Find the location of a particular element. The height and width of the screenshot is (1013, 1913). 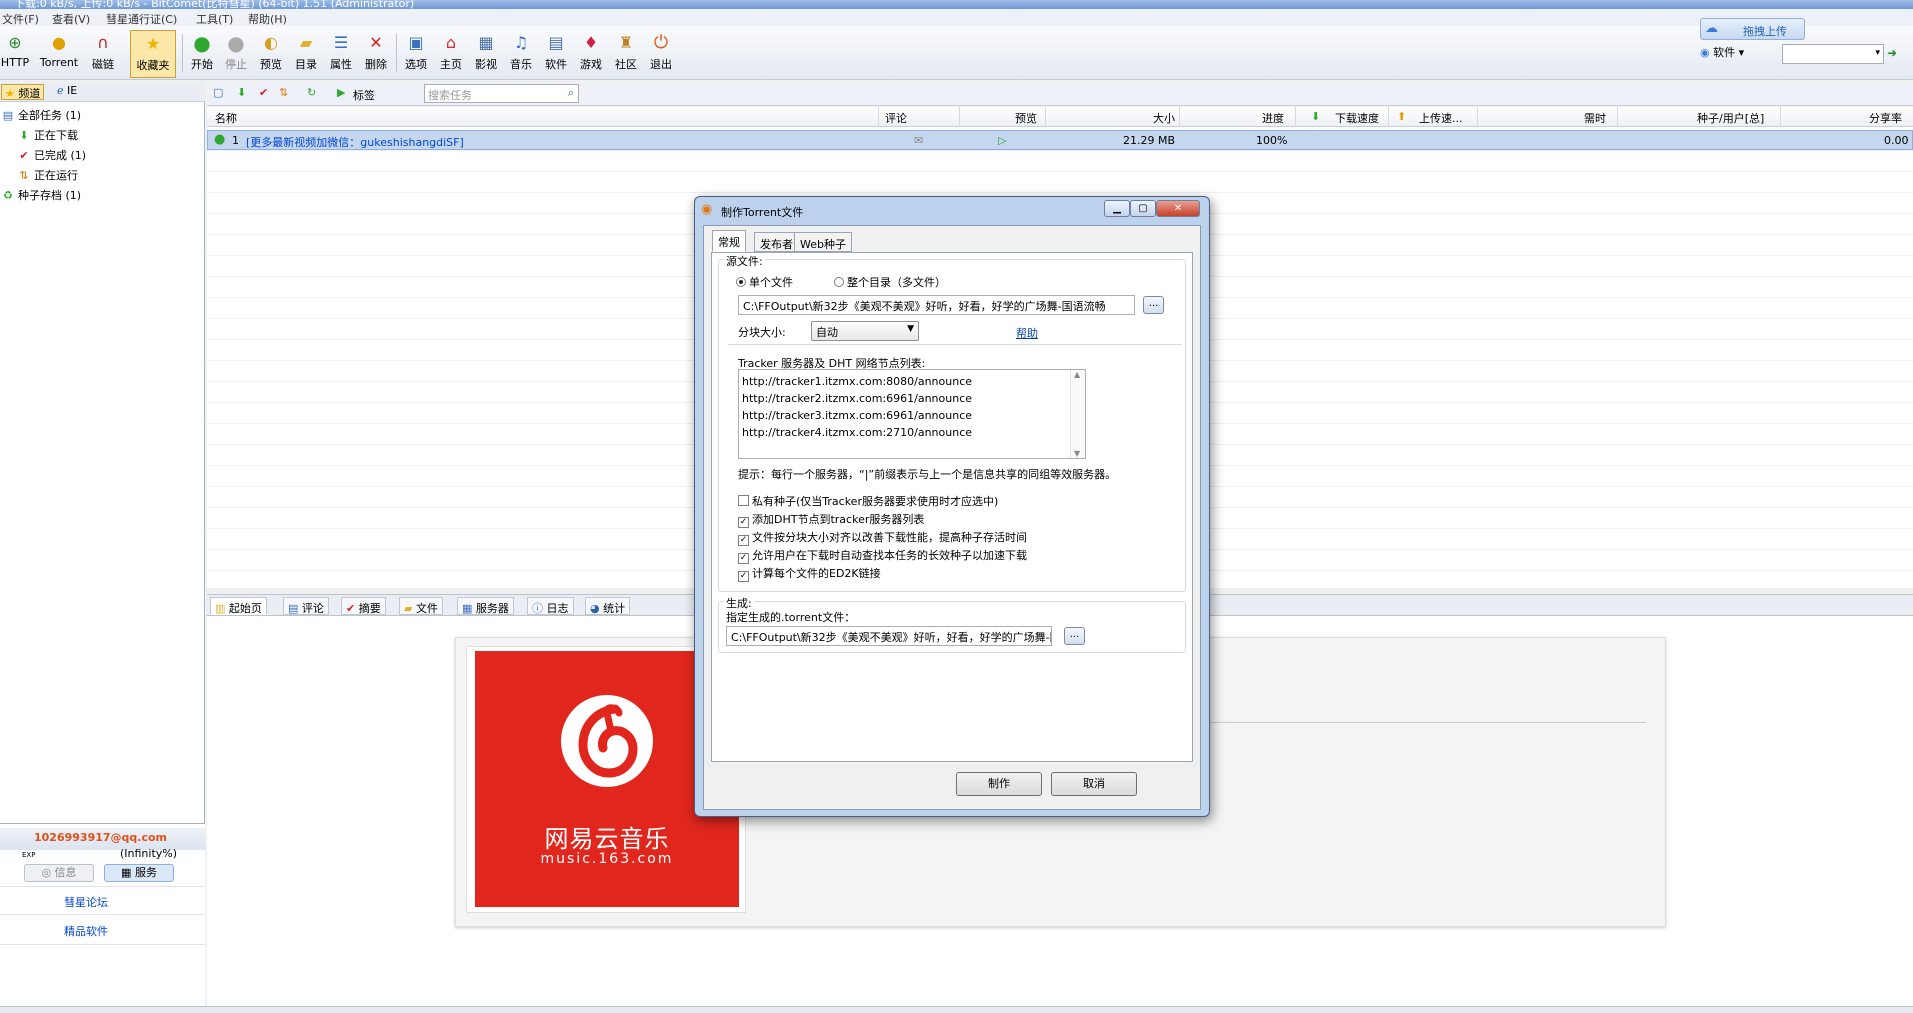

go-icon: ➜ is located at coordinates (1892, 53).